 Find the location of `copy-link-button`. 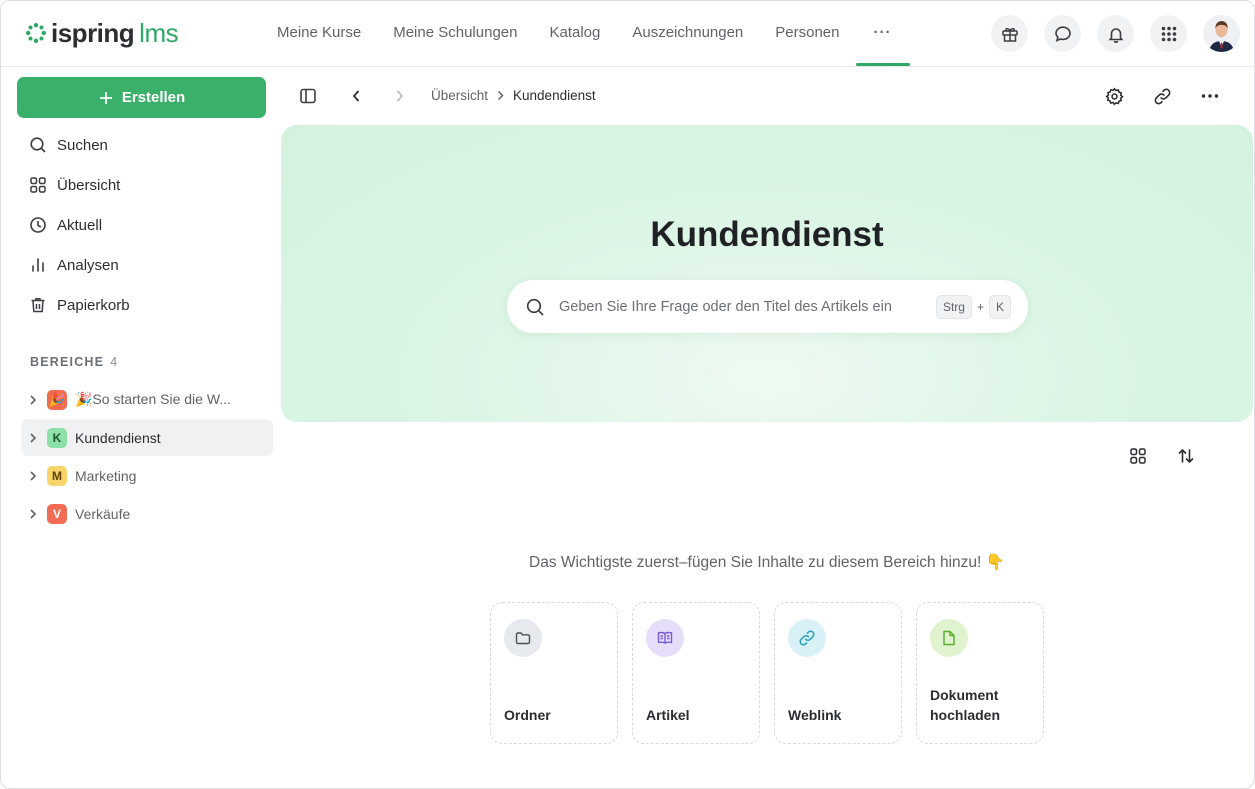

copy-link-button is located at coordinates (1162, 96).